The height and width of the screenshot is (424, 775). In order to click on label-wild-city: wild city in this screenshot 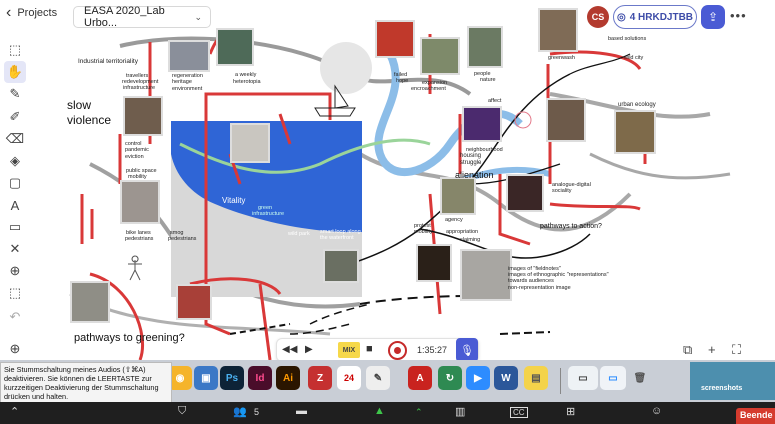, I will do `click(634, 58)`.